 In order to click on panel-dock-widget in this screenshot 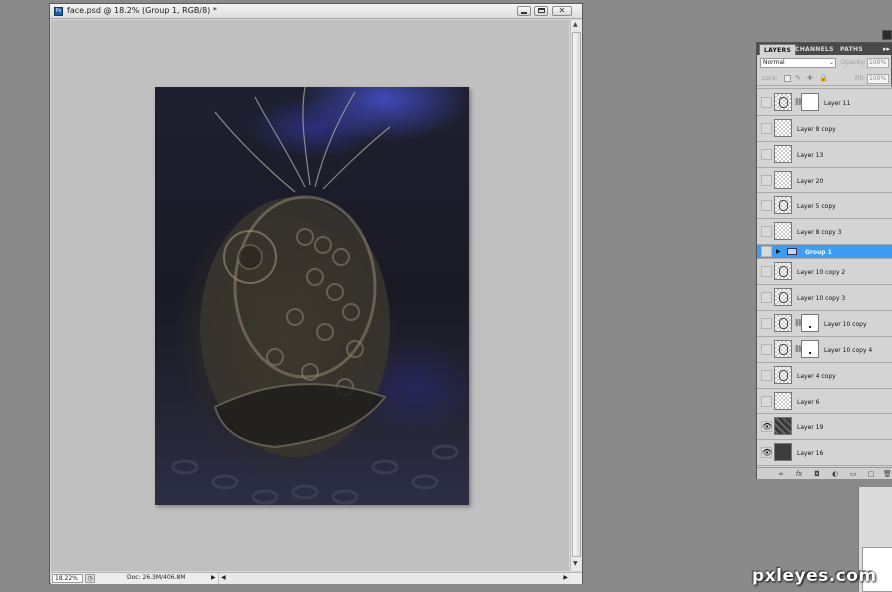, I will do `click(887, 35)`.